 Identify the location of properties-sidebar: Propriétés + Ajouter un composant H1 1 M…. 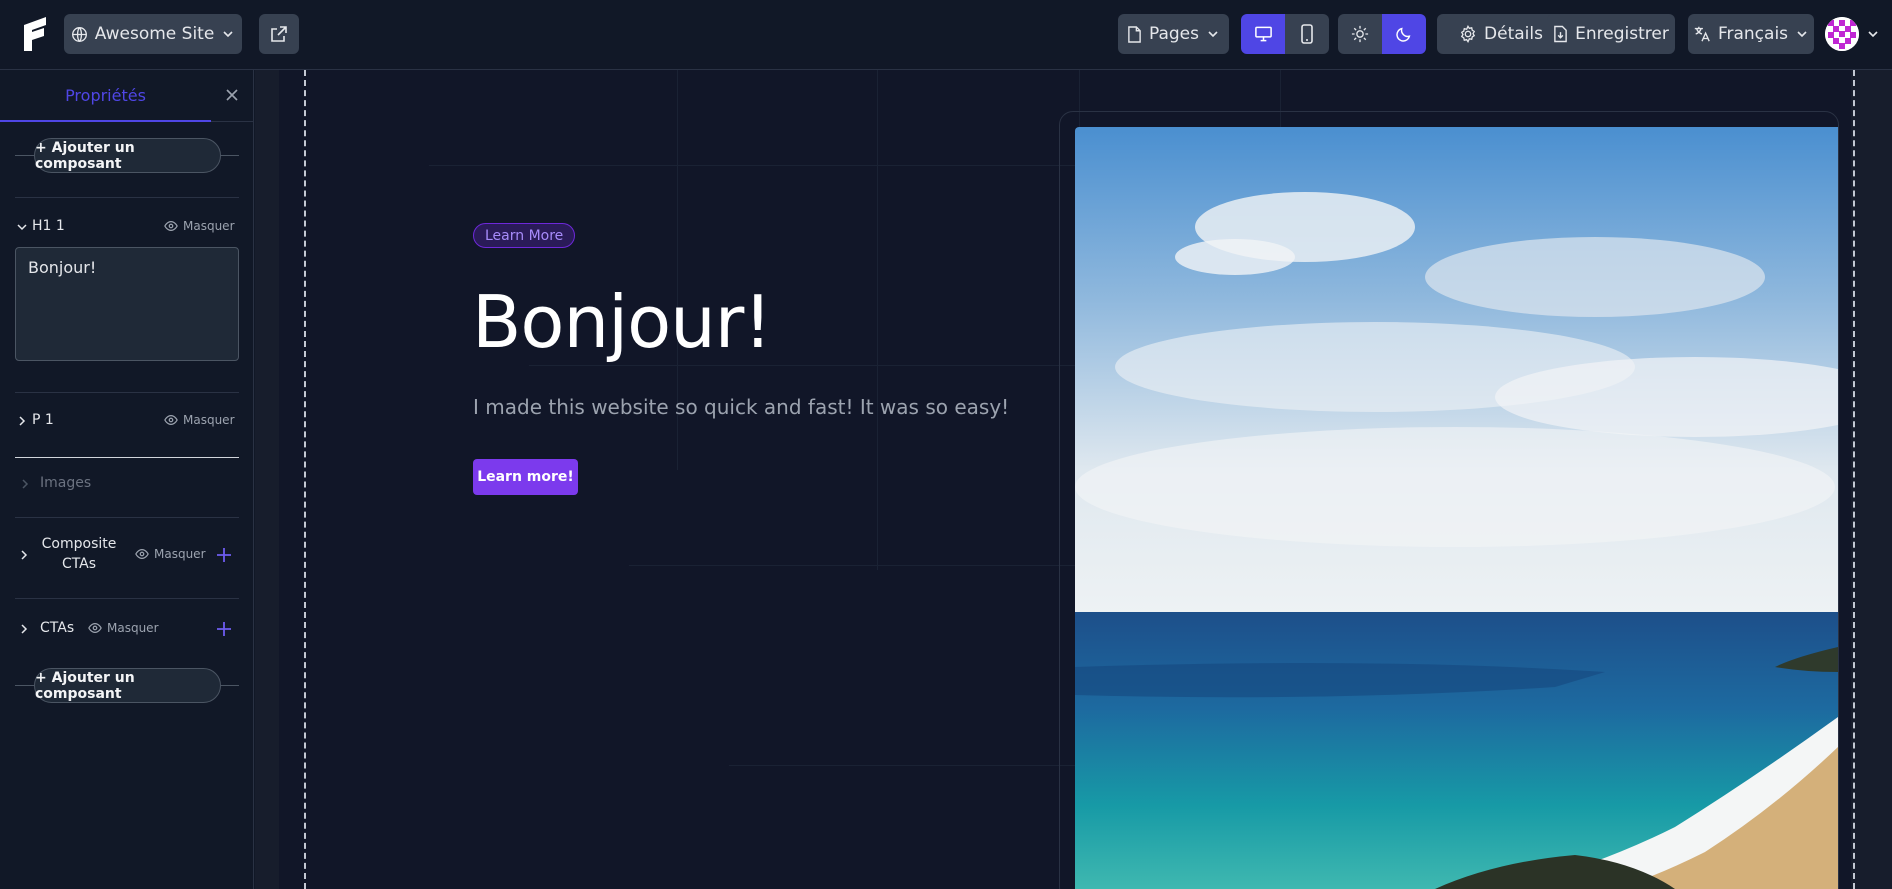
(127, 479).